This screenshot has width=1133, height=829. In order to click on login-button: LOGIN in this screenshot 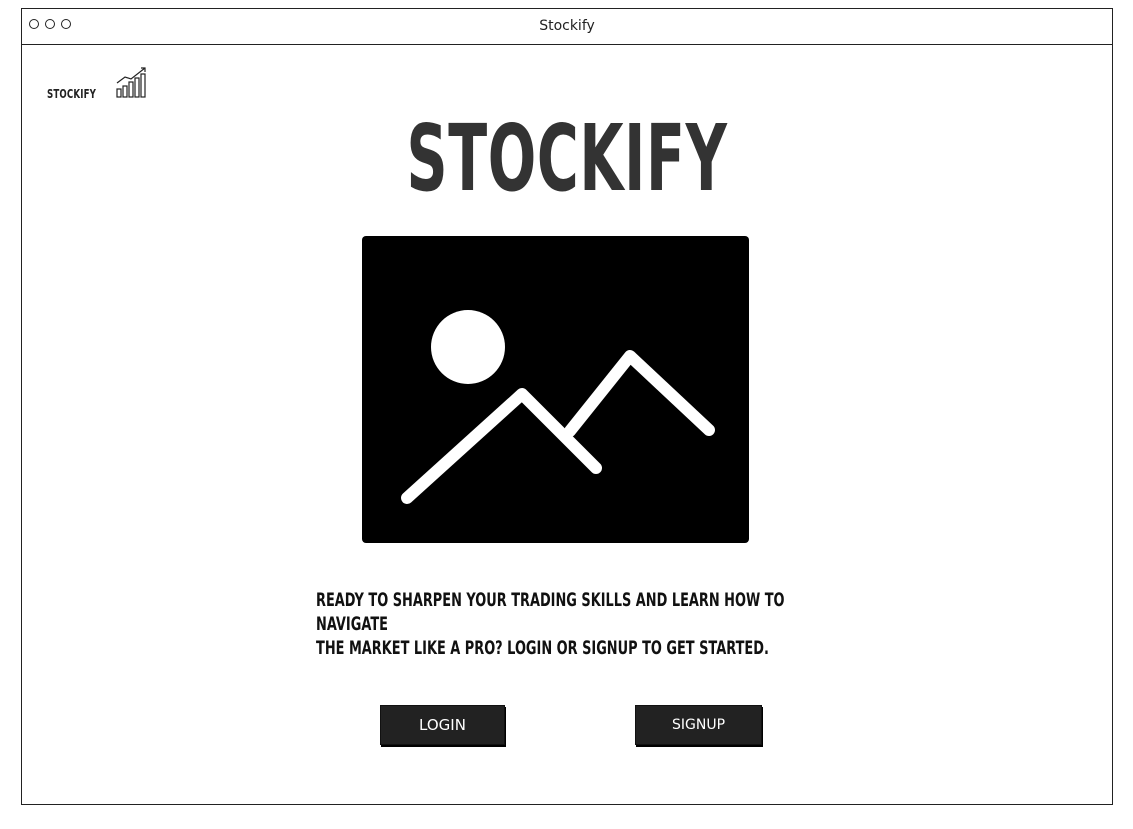, I will do `click(442, 725)`.